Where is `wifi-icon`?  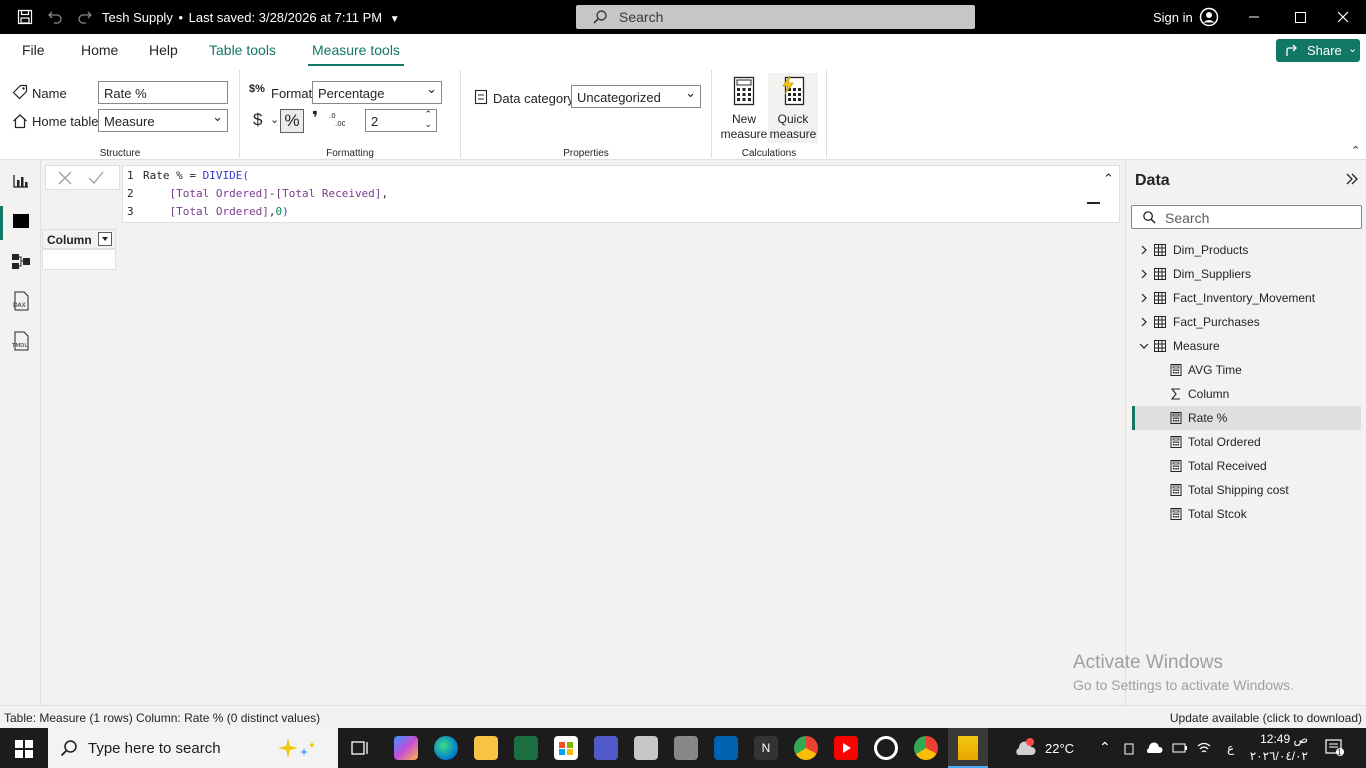 wifi-icon is located at coordinates (1204, 748).